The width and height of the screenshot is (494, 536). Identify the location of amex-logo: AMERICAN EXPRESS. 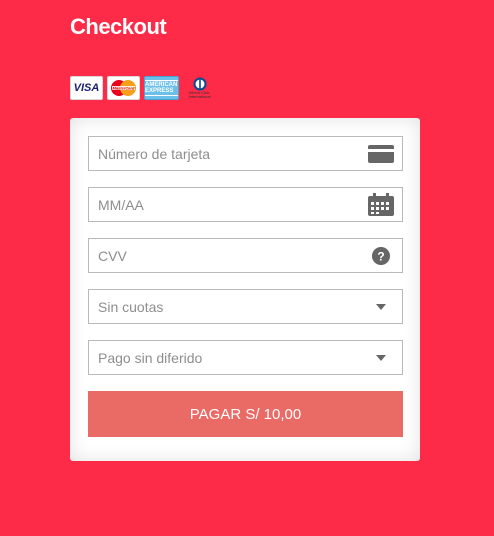
(161, 88).